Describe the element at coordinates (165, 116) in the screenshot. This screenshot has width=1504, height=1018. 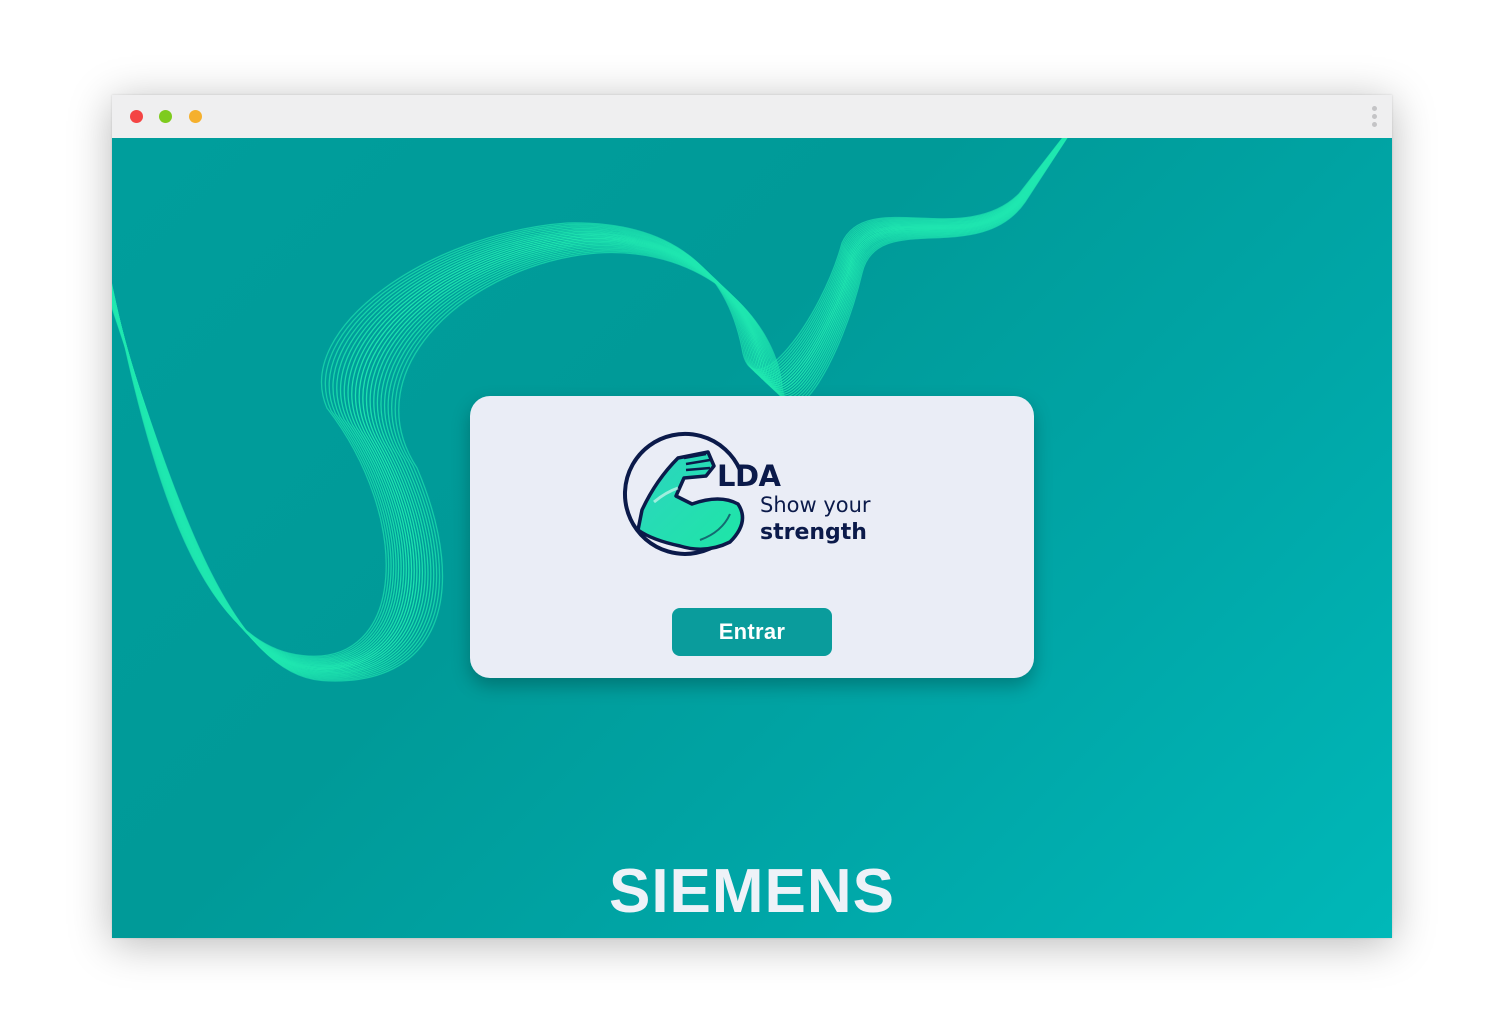
I see `maximize-window-button` at that location.